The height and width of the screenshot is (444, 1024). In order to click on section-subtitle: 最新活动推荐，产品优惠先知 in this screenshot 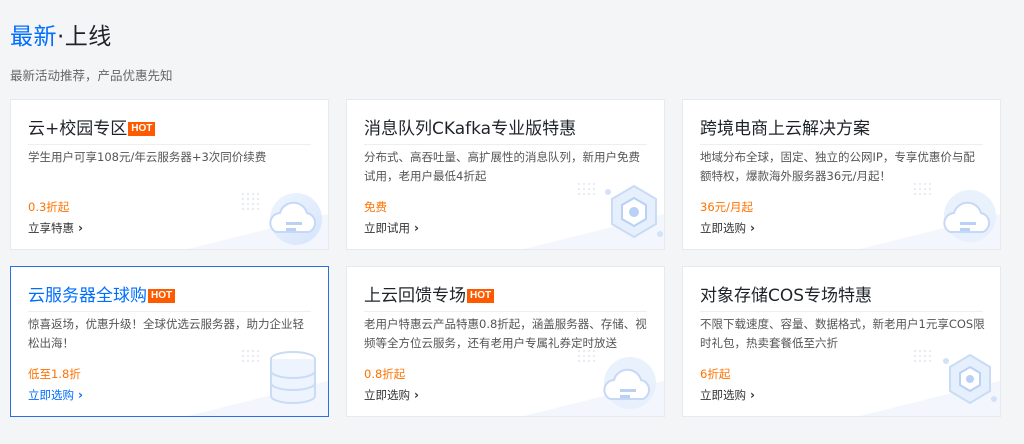, I will do `click(91, 75)`.